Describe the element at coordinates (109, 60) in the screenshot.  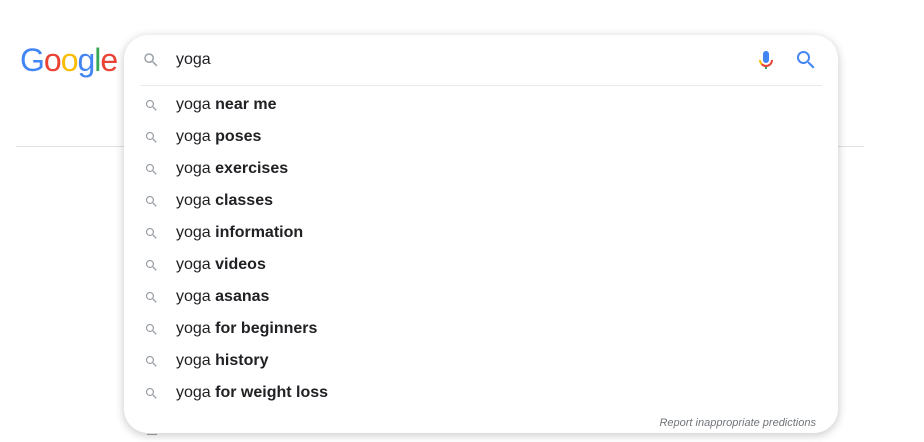
I see `logo-letter: e` at that location.